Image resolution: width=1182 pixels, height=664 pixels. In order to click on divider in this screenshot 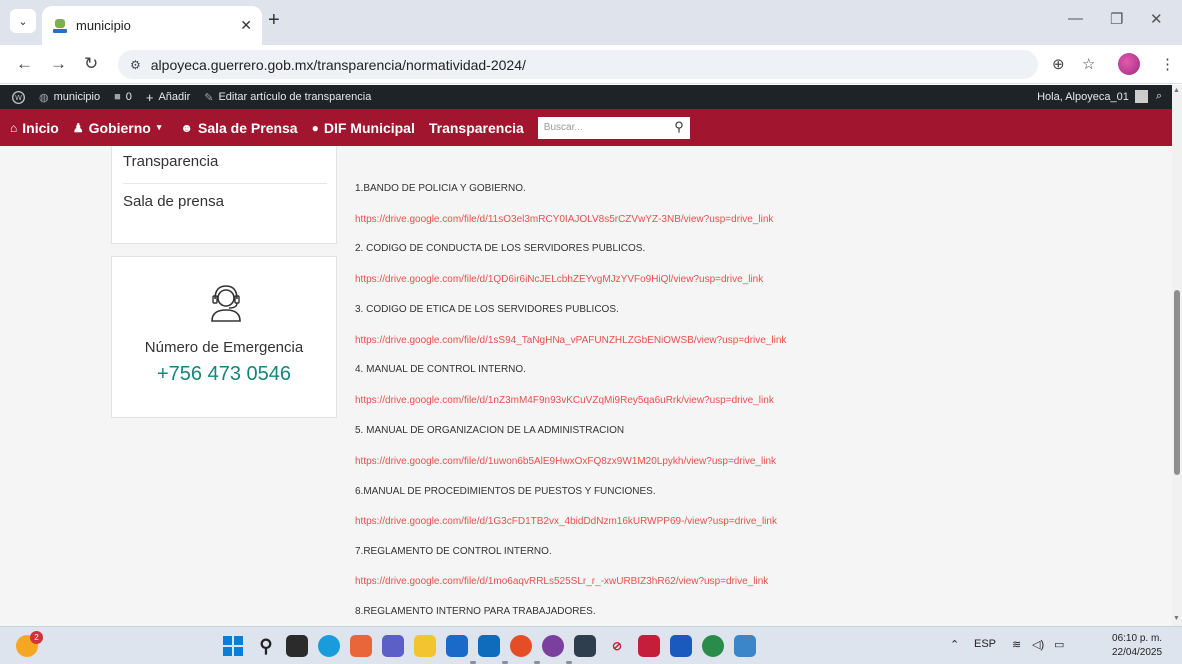, I will do `click(225, 183)`.